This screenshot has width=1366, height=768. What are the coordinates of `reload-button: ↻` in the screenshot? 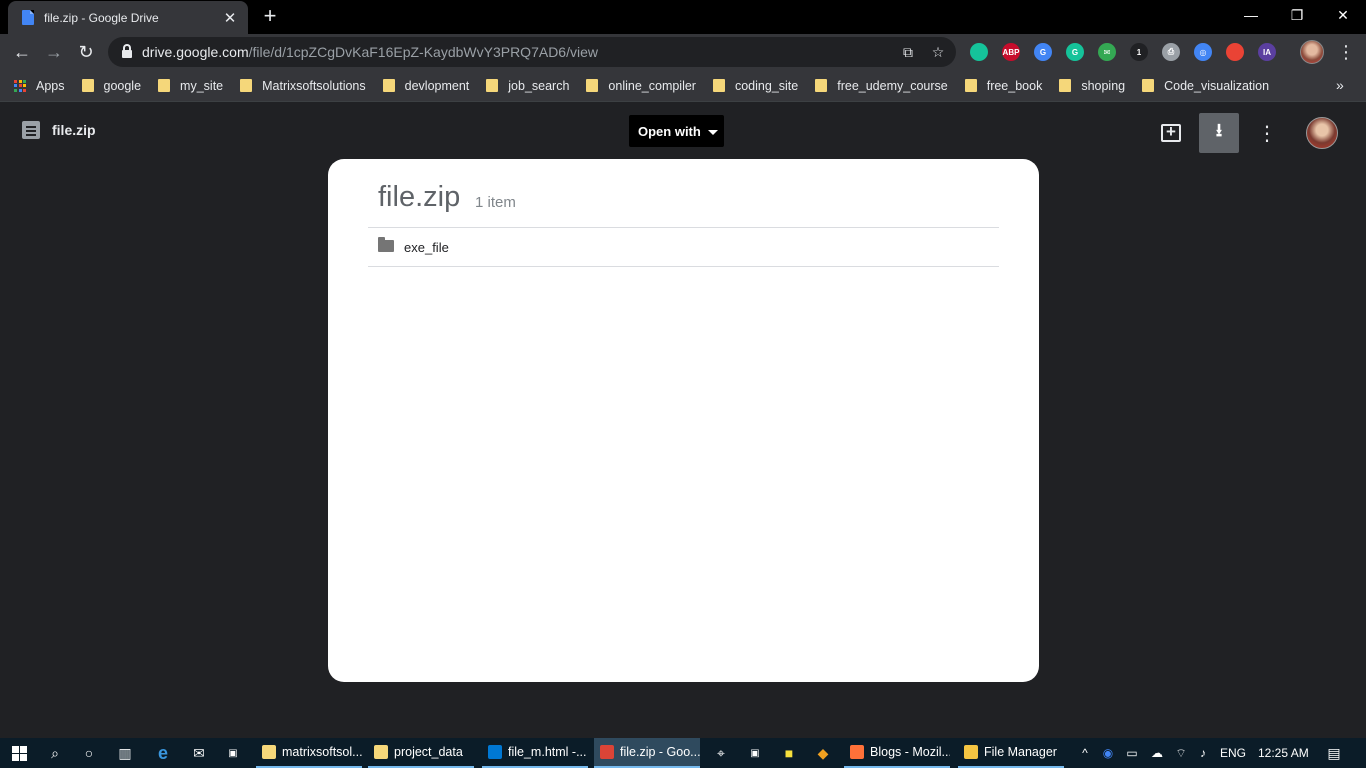 It's located at (86, 52).